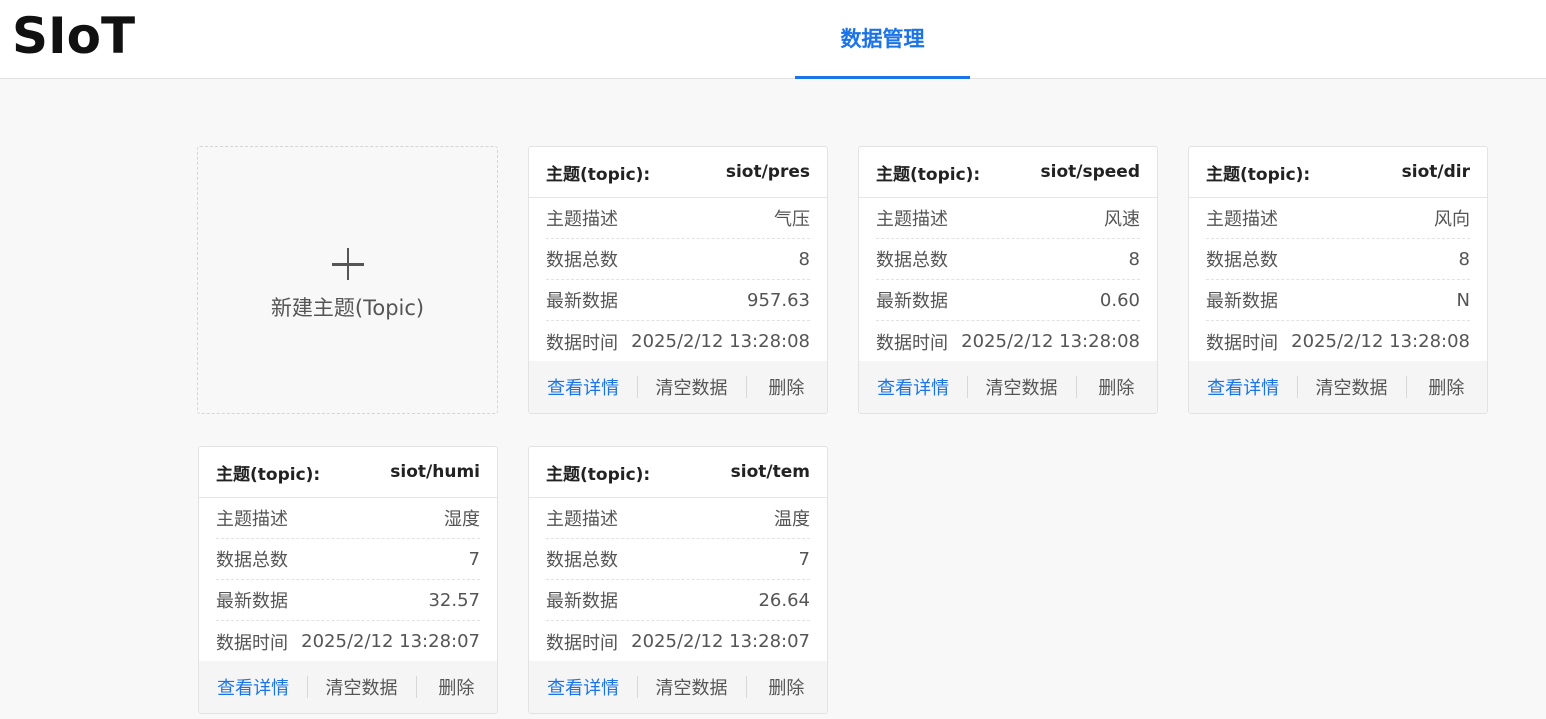  Describe the element at coordinates (778, 300) in the screenshot. I see `latest-value: 957.63` at that location.